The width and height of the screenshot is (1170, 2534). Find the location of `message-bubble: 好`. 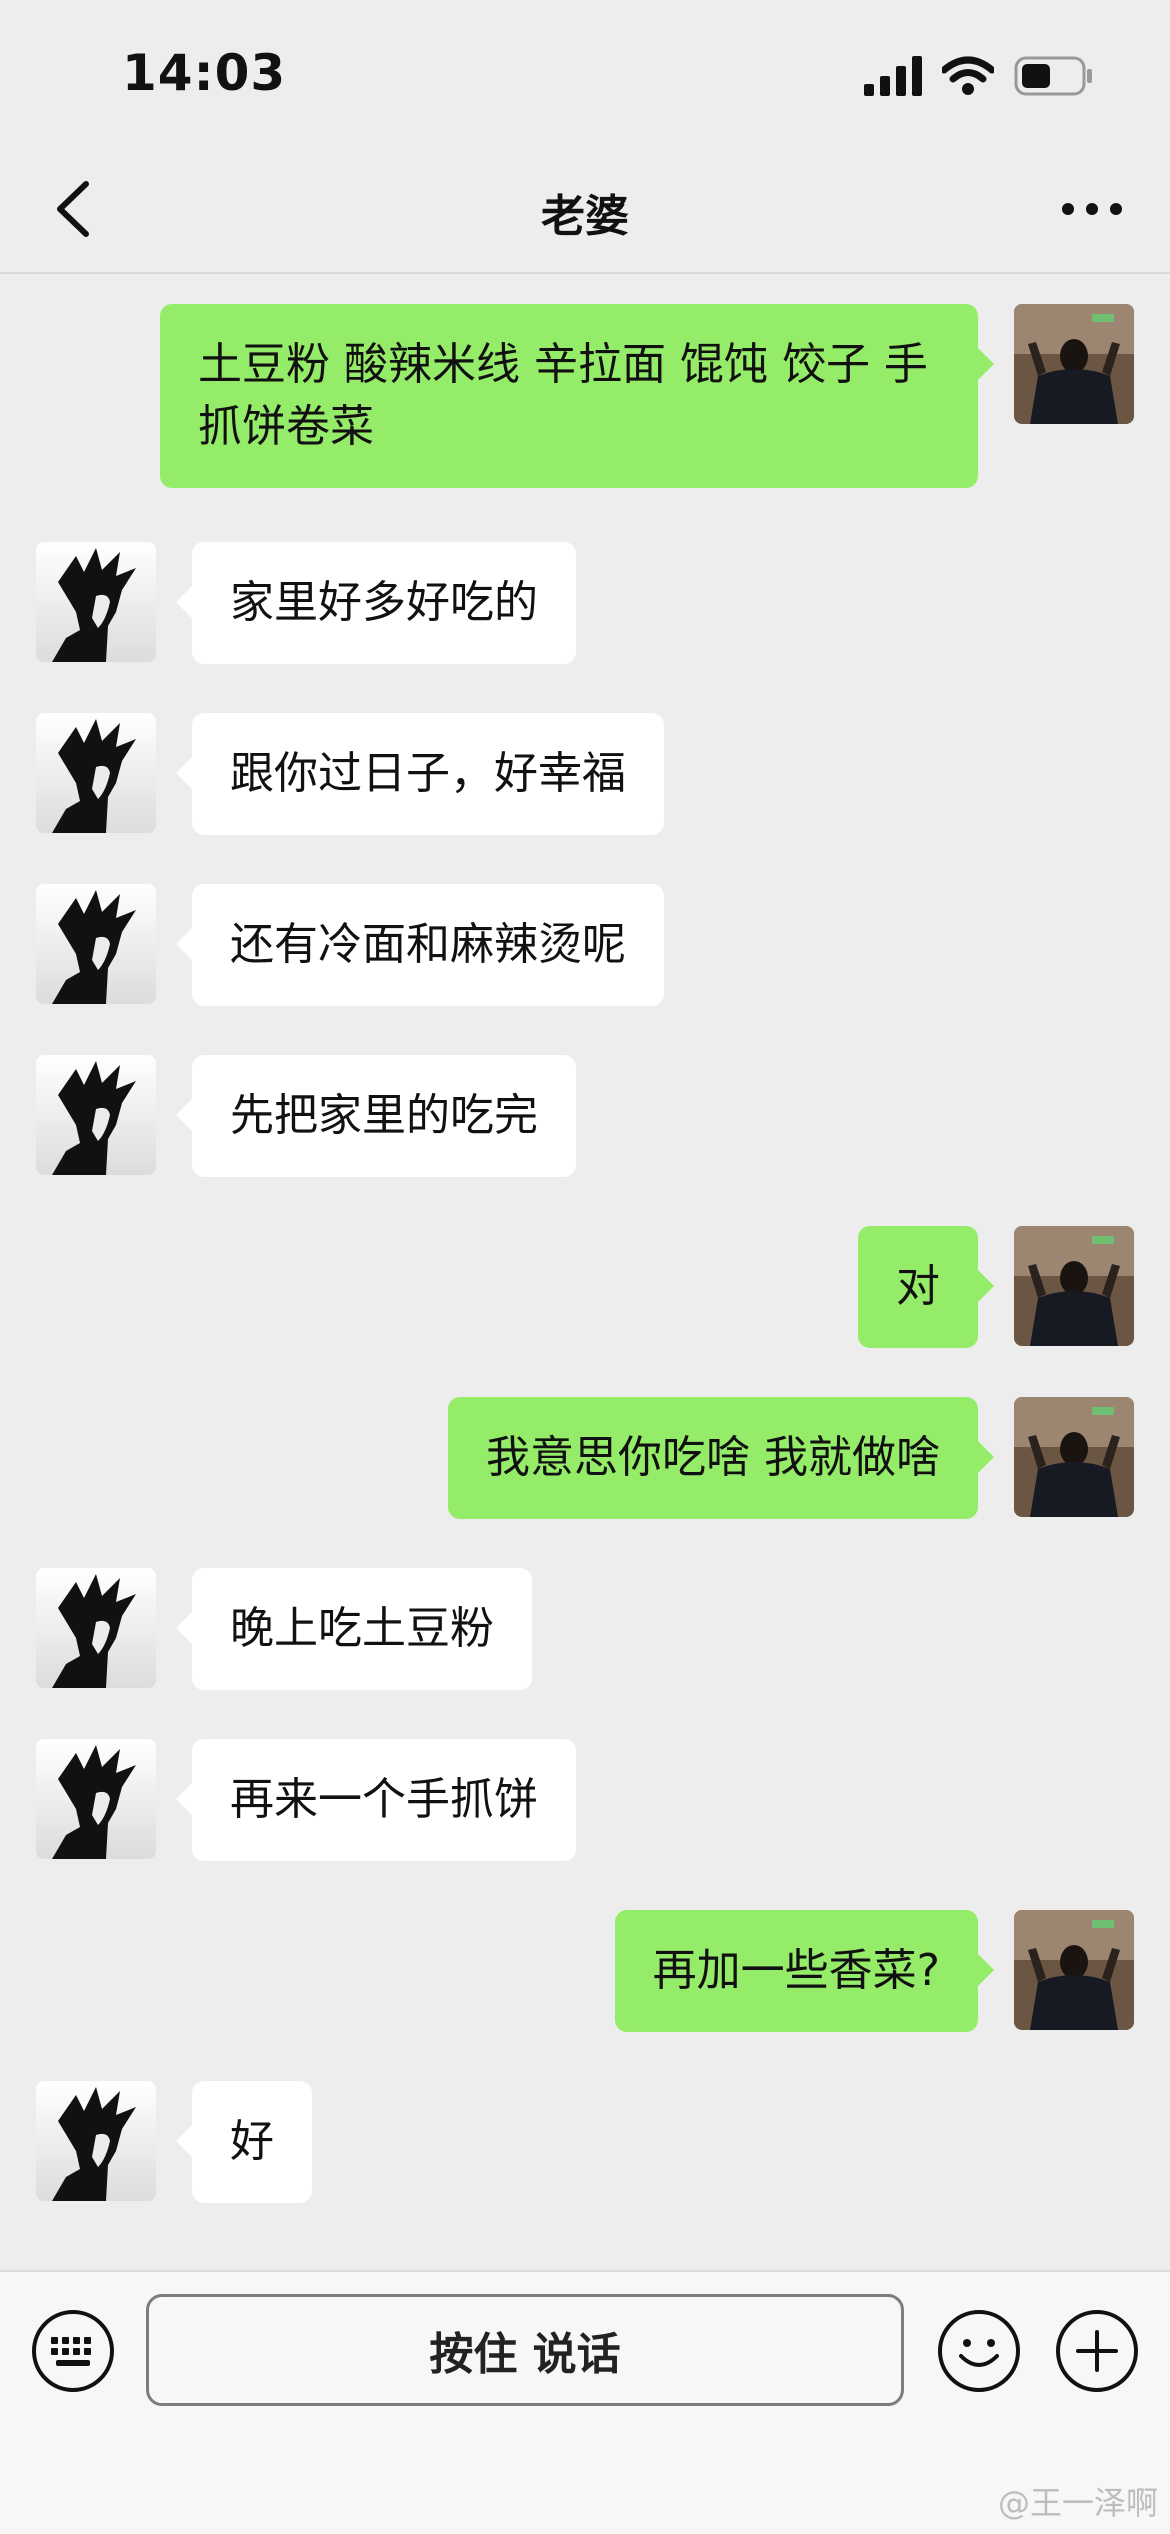

message-bubble: 好 is located at coordinates (244, 2142).